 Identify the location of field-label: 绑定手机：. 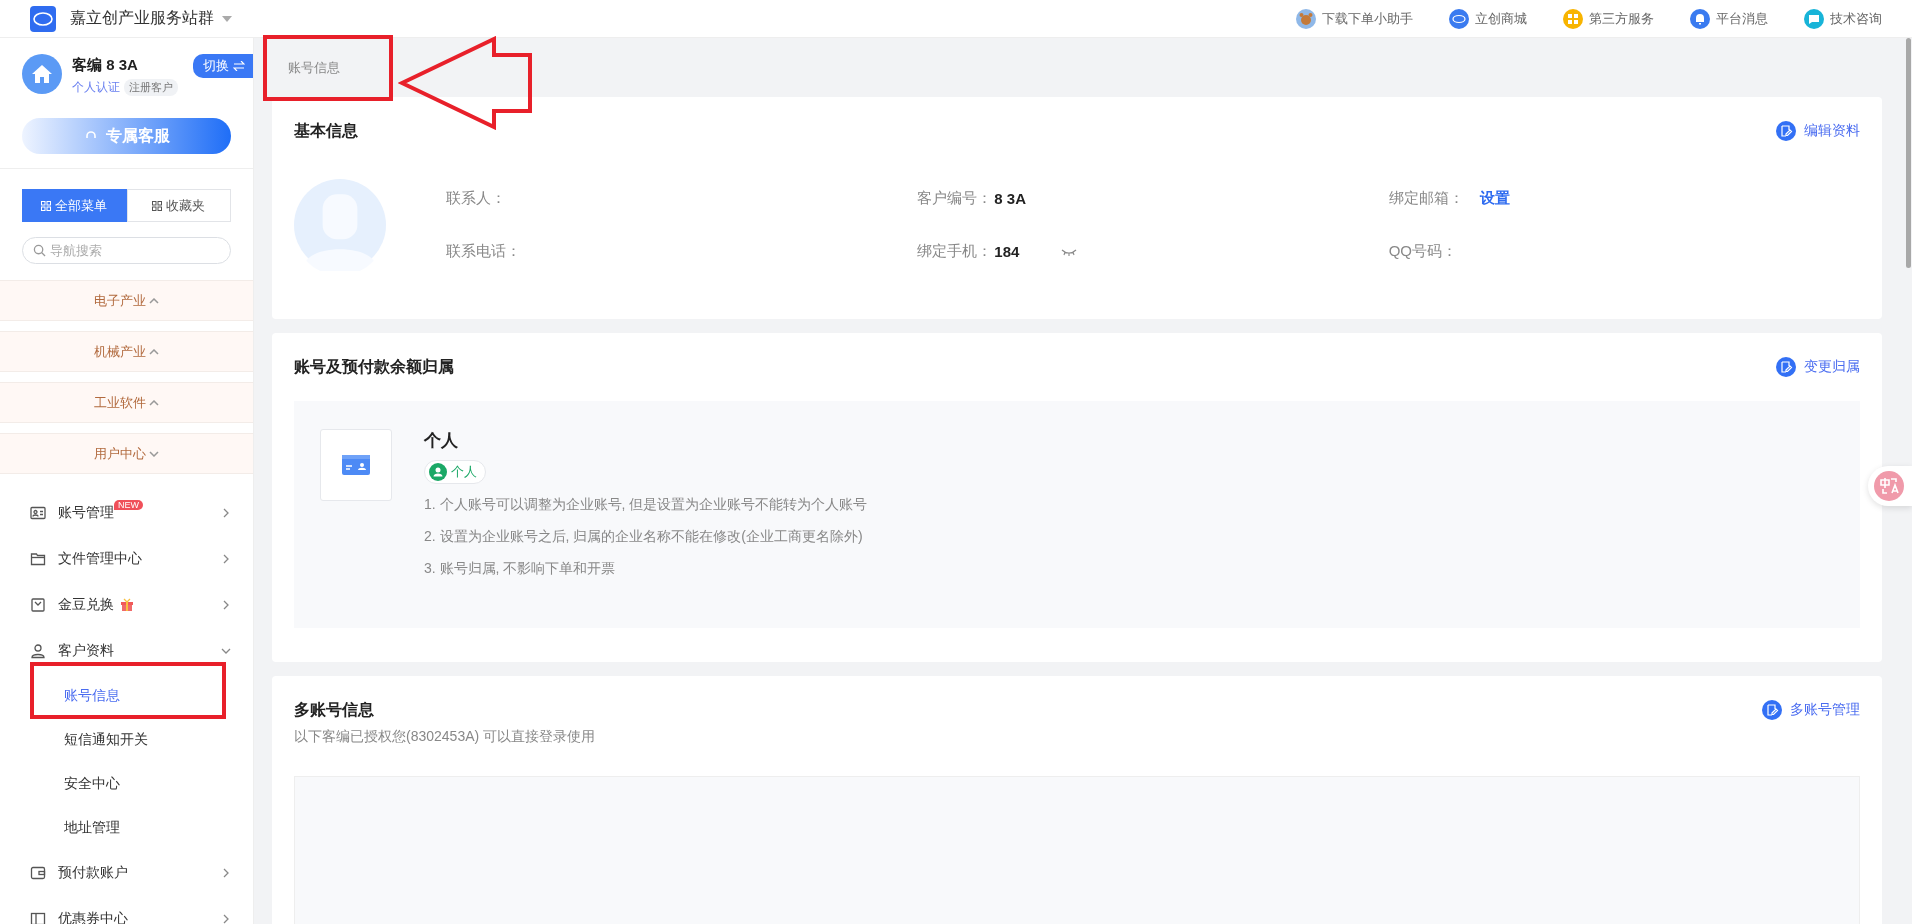
(955, 251).